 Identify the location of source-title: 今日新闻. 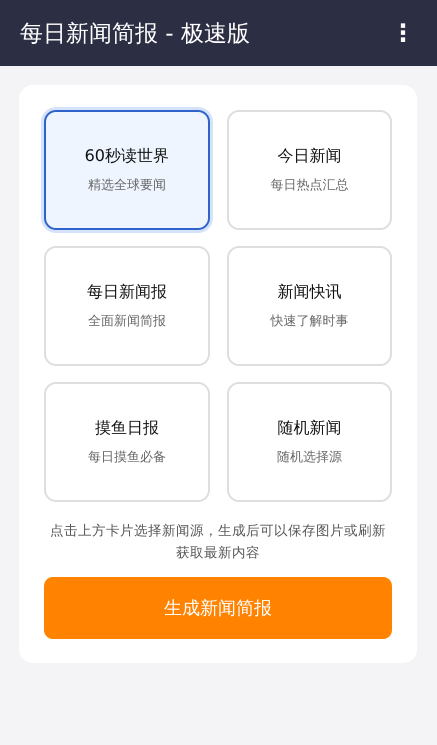
(309, 156).